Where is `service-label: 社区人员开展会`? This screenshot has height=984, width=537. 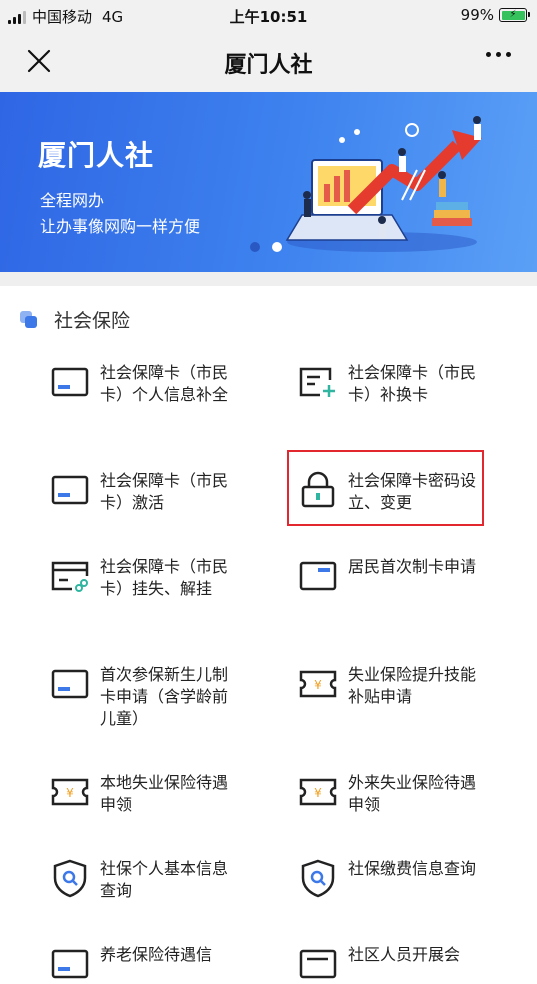 service-label: 社区人员开展会 is located at coordinates (404, 954).